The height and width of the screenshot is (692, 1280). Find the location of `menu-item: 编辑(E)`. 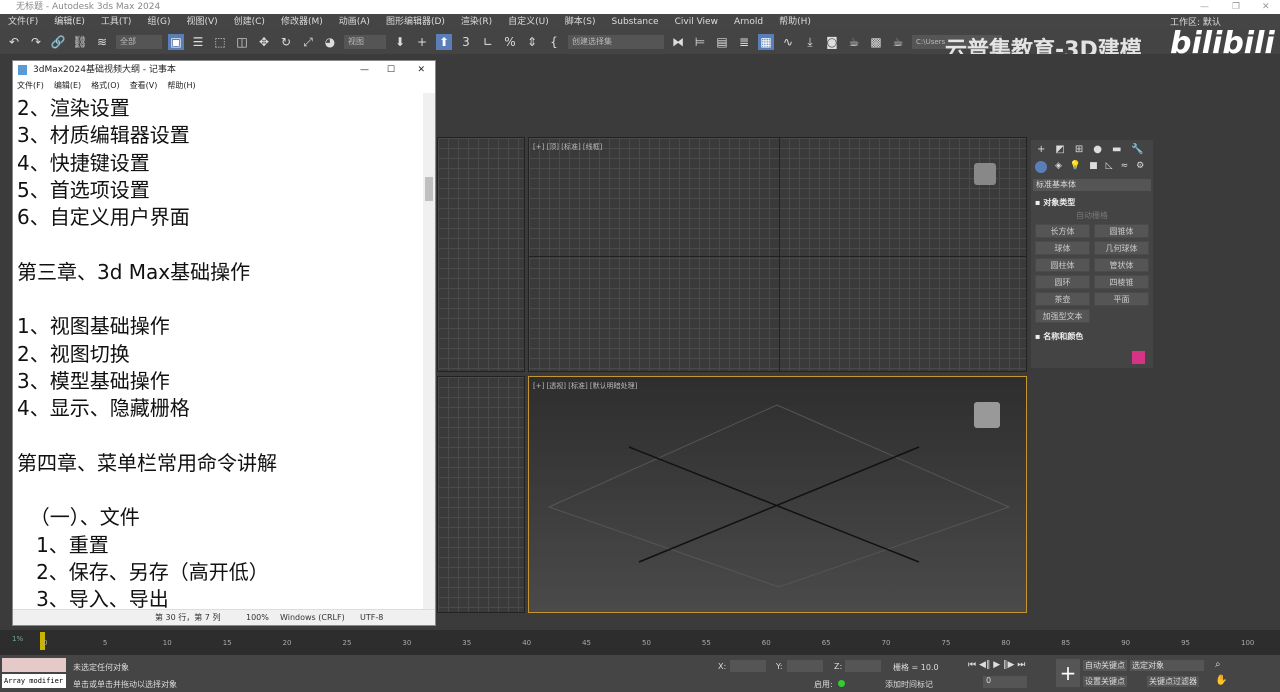

menu-item: 编辑(E) is located at coordinates (69, 22).